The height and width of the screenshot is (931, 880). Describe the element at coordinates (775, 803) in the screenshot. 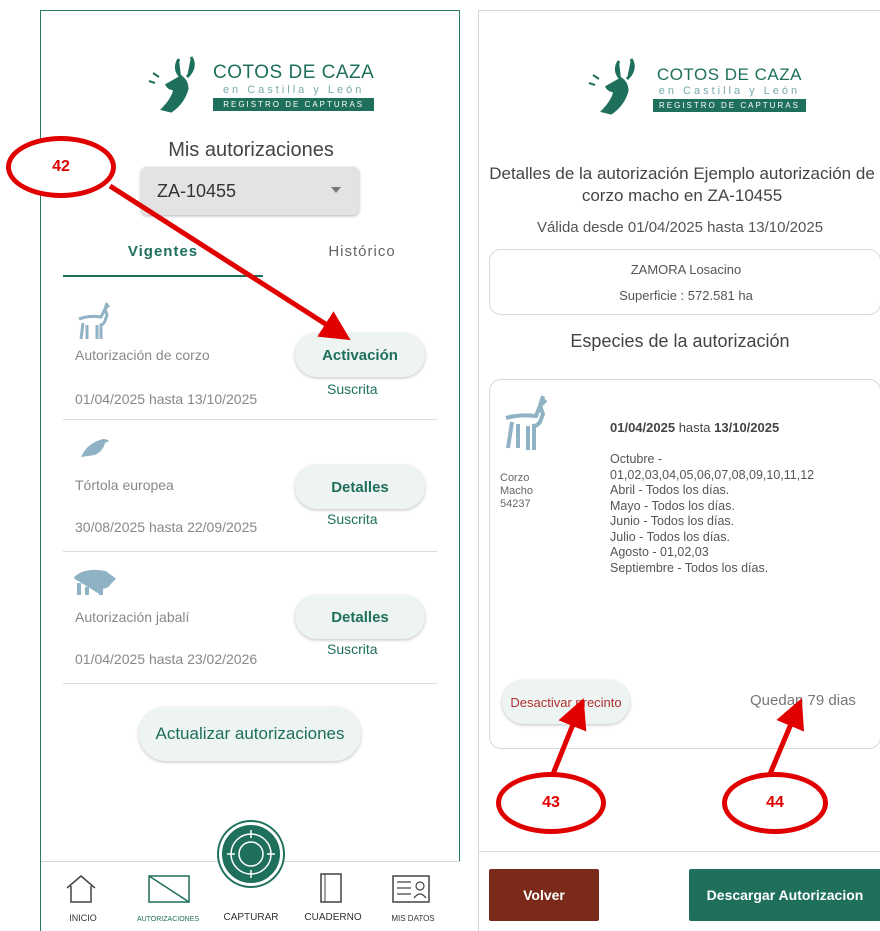

I see `callout-44: 44` at that location.